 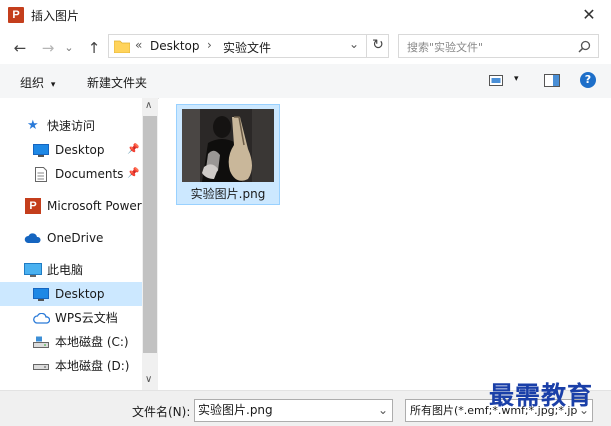 What do you see at coordinates (305, 15) in the screenshot?
I see `title-bar: P 插入图片 ✕` at bounding box center [305, 15].